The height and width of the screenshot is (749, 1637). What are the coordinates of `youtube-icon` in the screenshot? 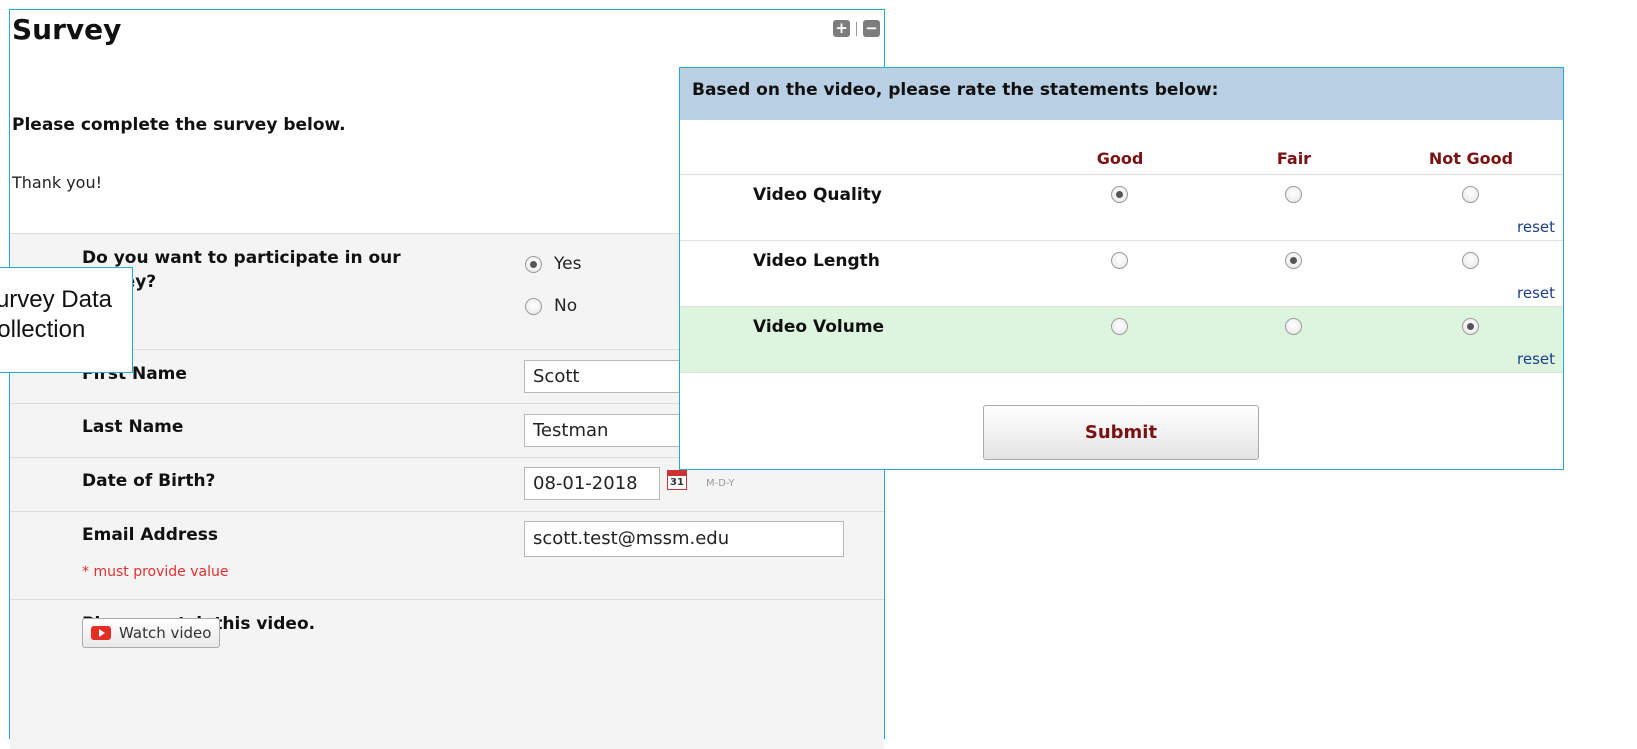 It's located at (101, 633).